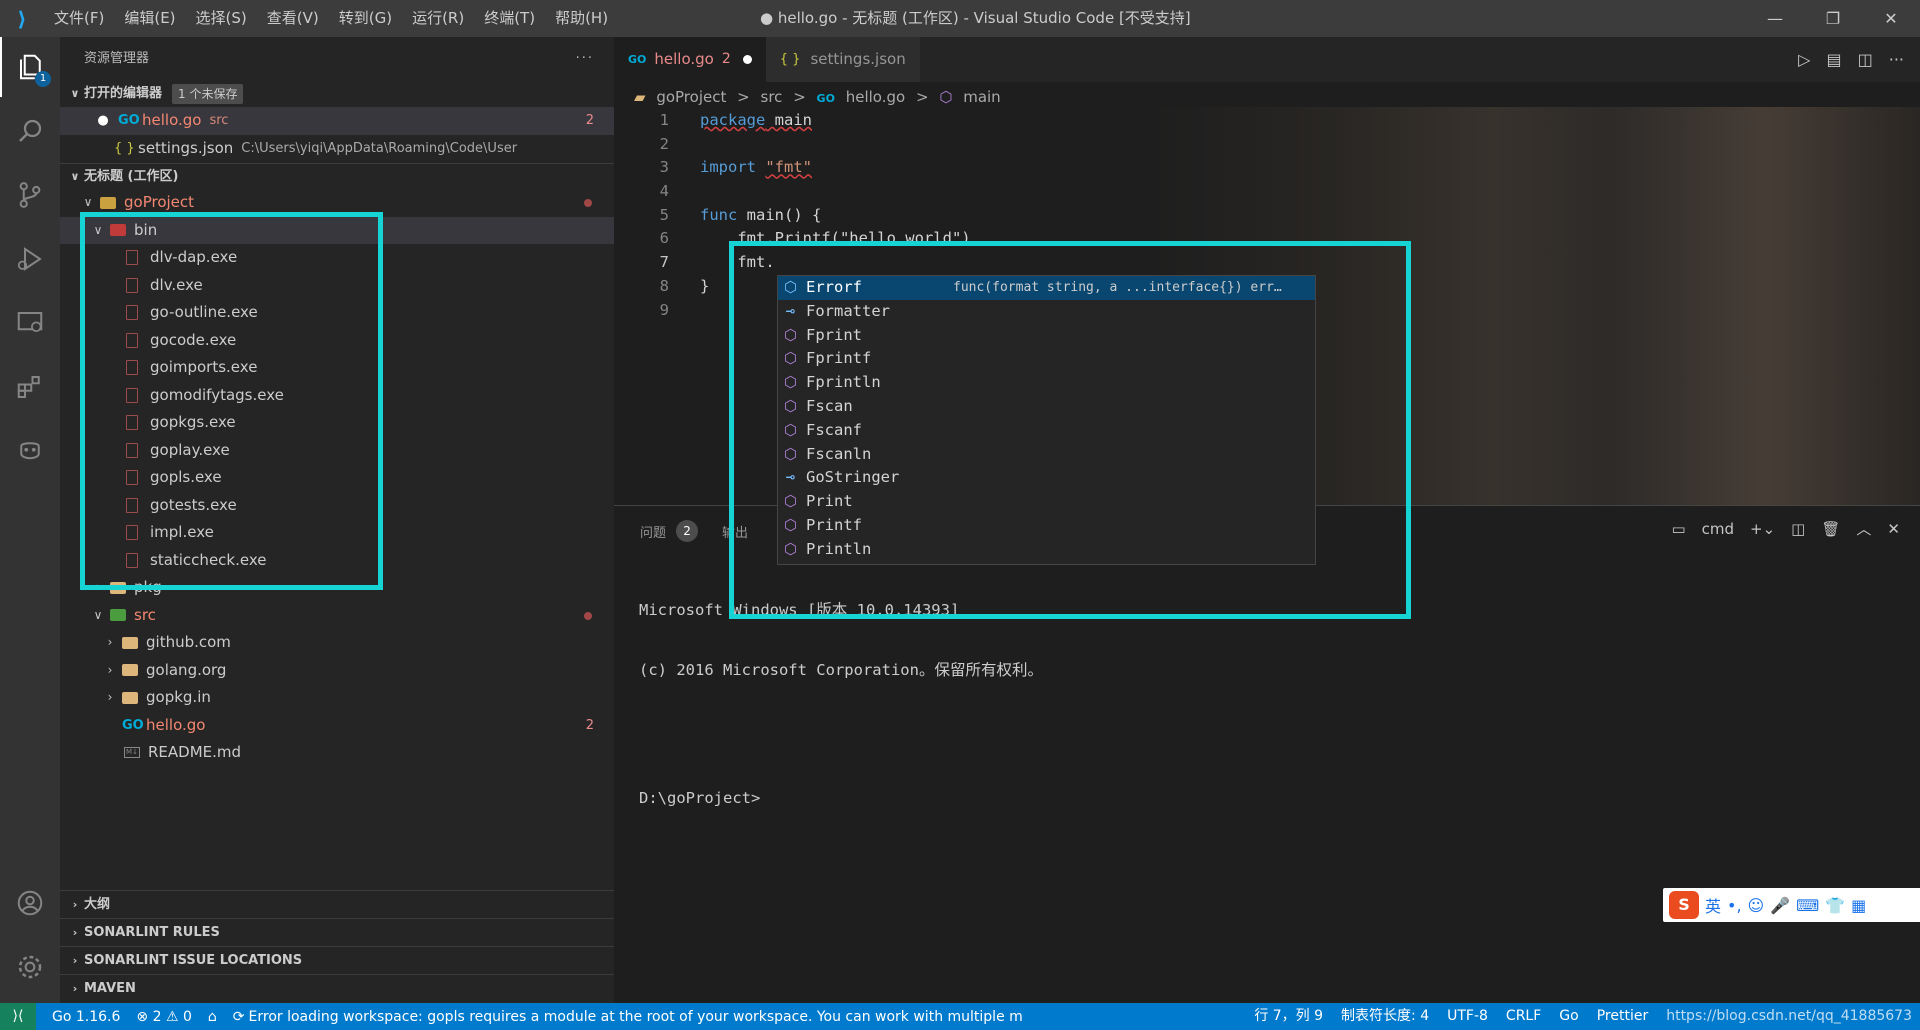  Describe the element at coordinates (337, 176) in the screenshot. I see `workspace-header: ∨ 无标题 (工作区)` at that location.